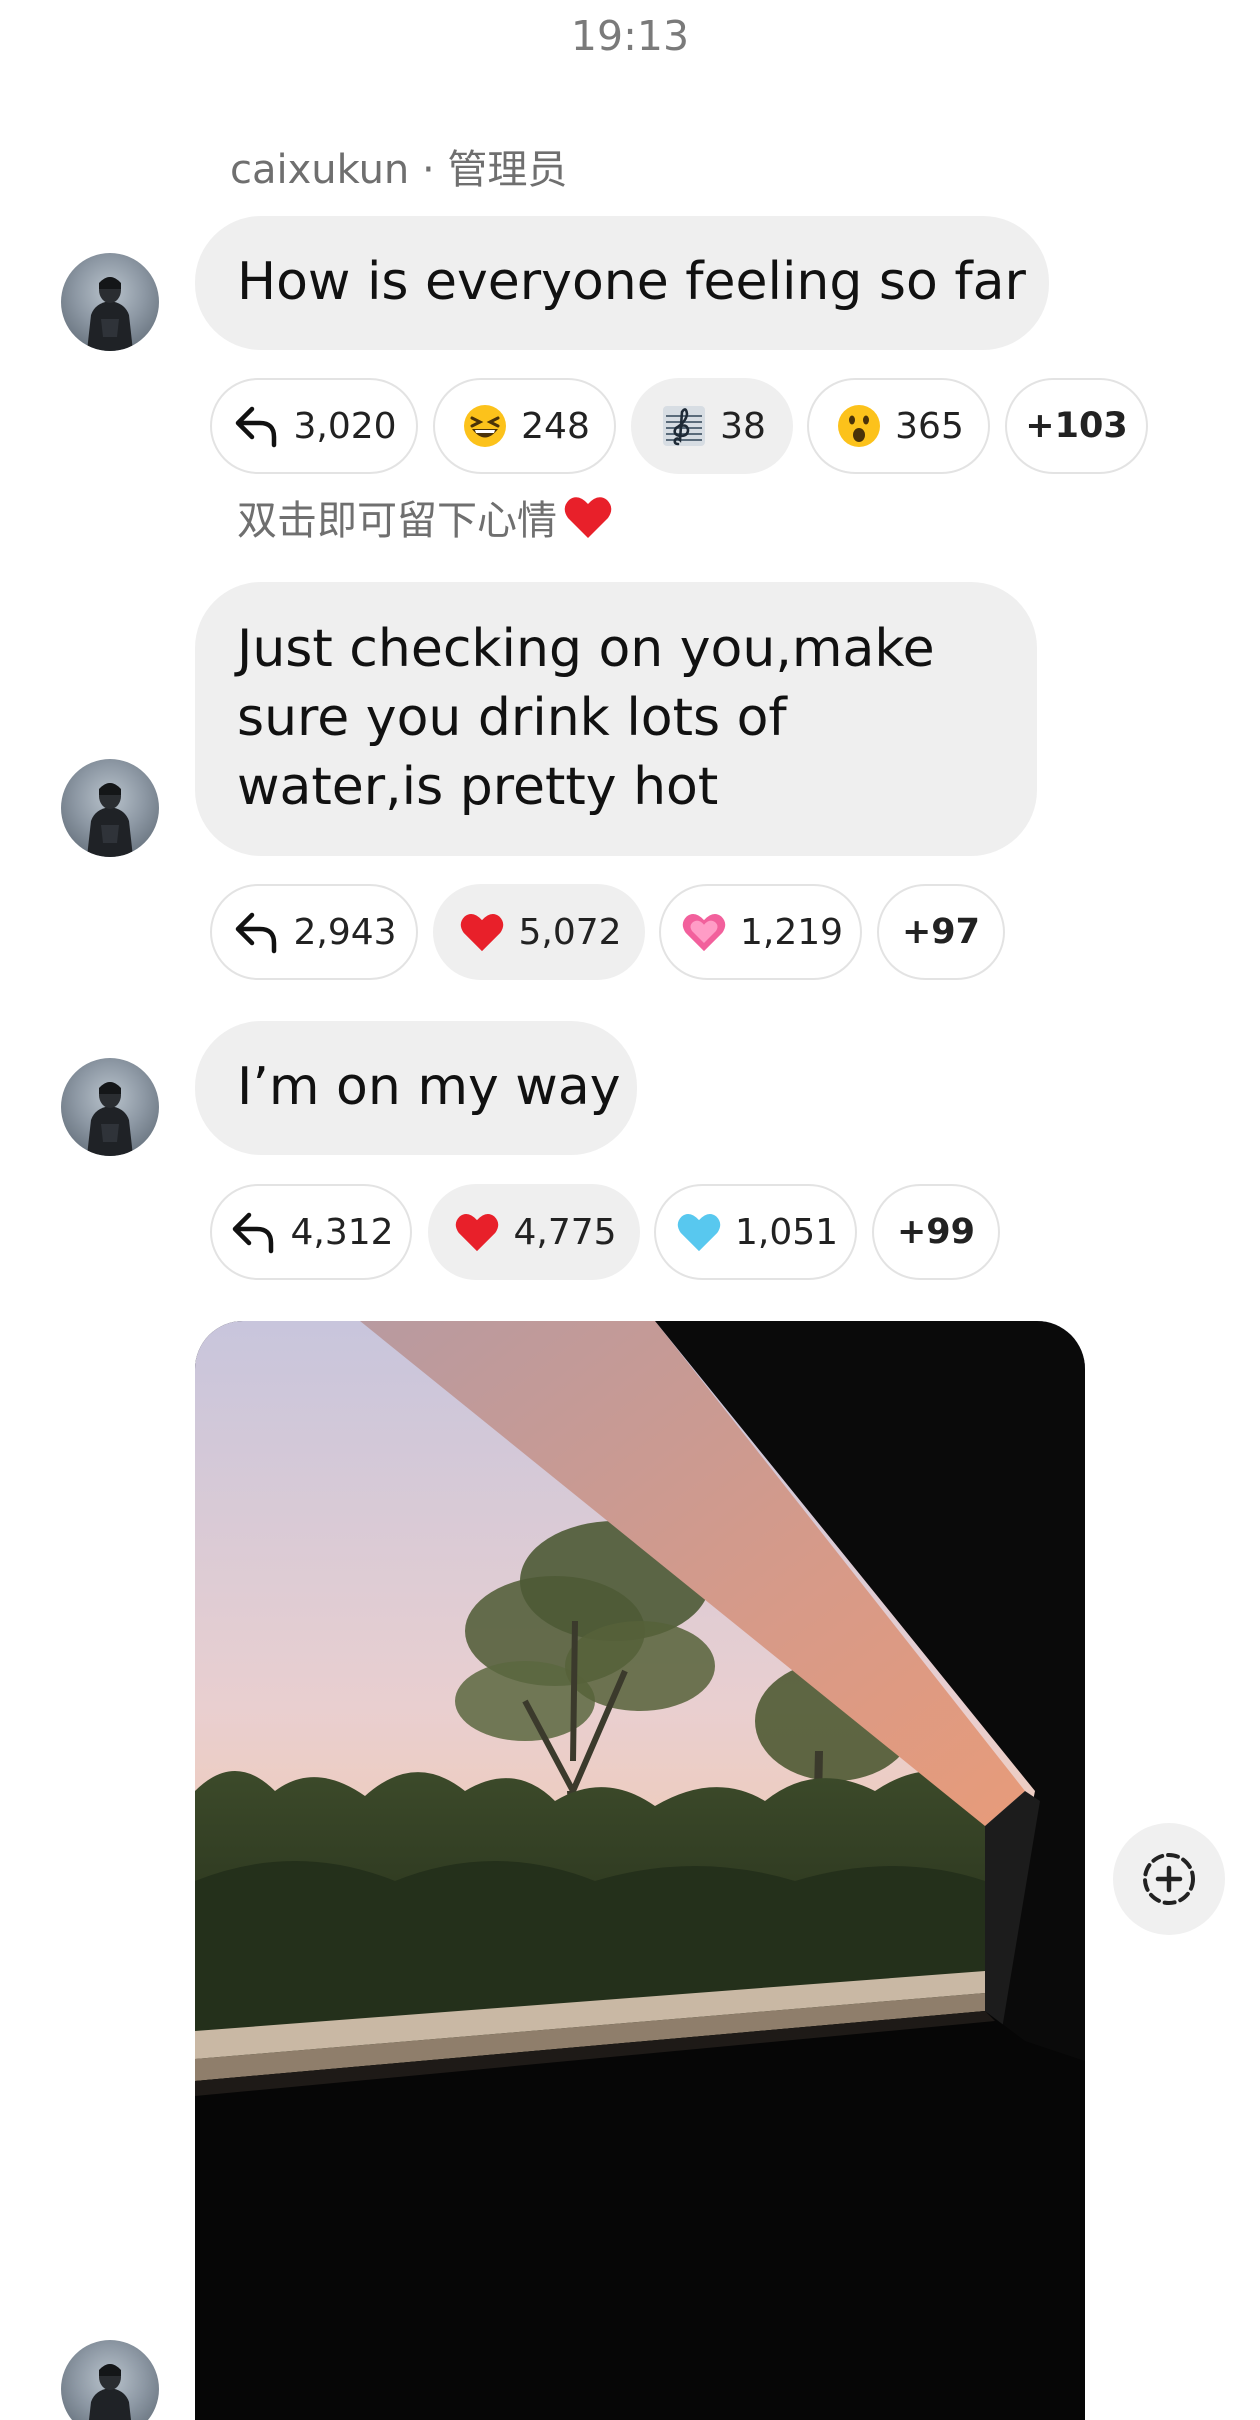  Describe the element at coordinates (941, 932) in the screenshot. I see `more-reactions-button: +97` at that location.